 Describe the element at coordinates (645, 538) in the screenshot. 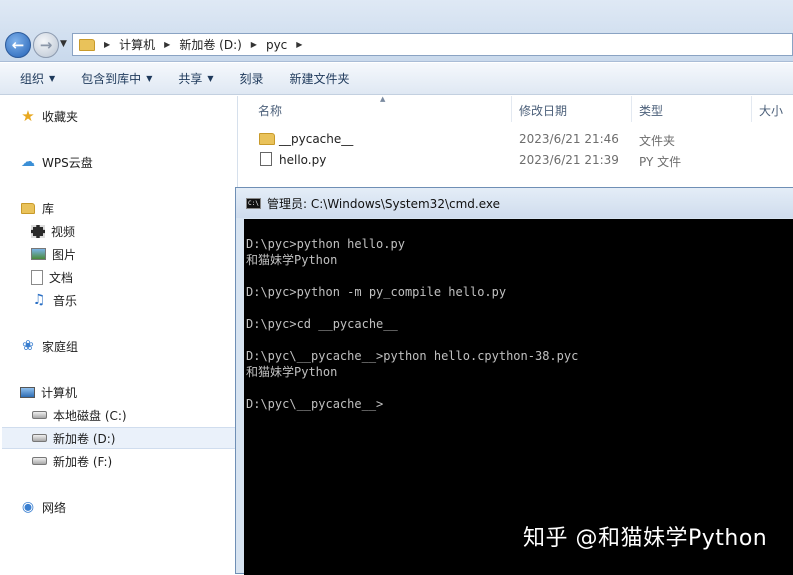

I see `watermark: 知乎 @和猫妹学Python` at that location.